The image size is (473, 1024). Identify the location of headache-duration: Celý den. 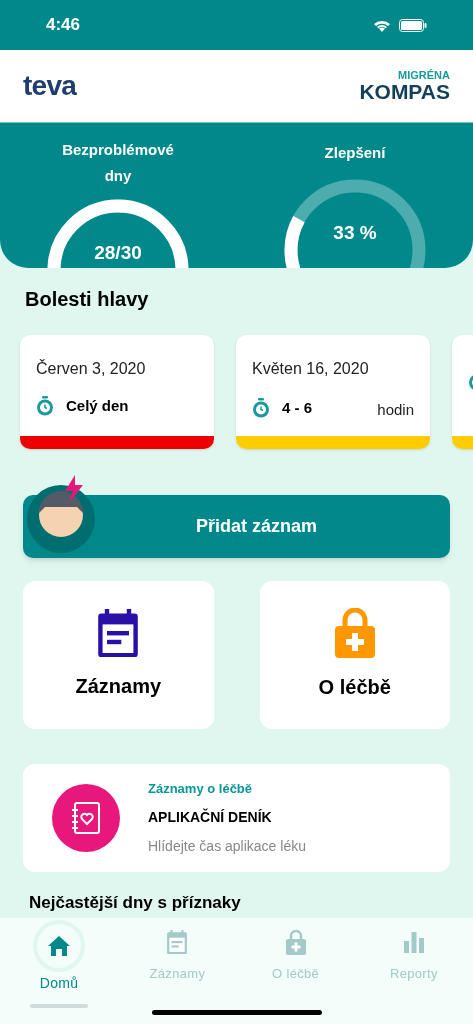
(97, 406).